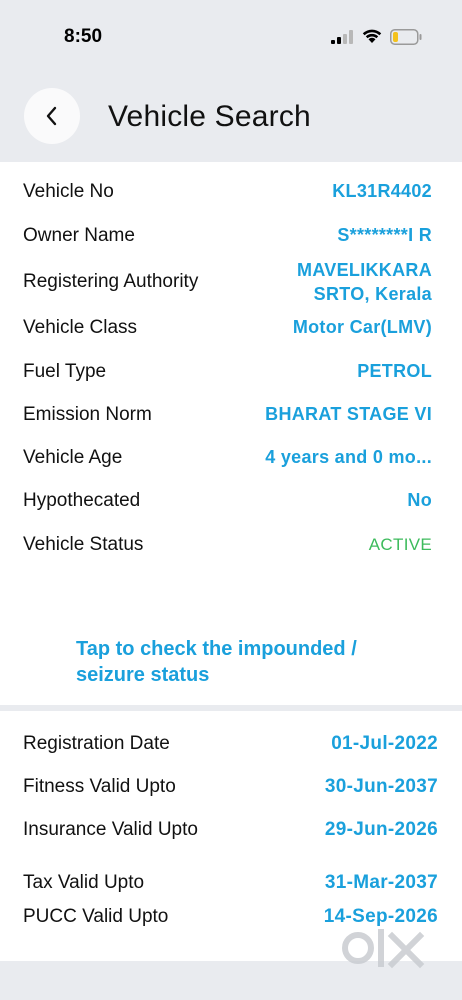  I want to click on status-time: 8:50, so click(83, 36).